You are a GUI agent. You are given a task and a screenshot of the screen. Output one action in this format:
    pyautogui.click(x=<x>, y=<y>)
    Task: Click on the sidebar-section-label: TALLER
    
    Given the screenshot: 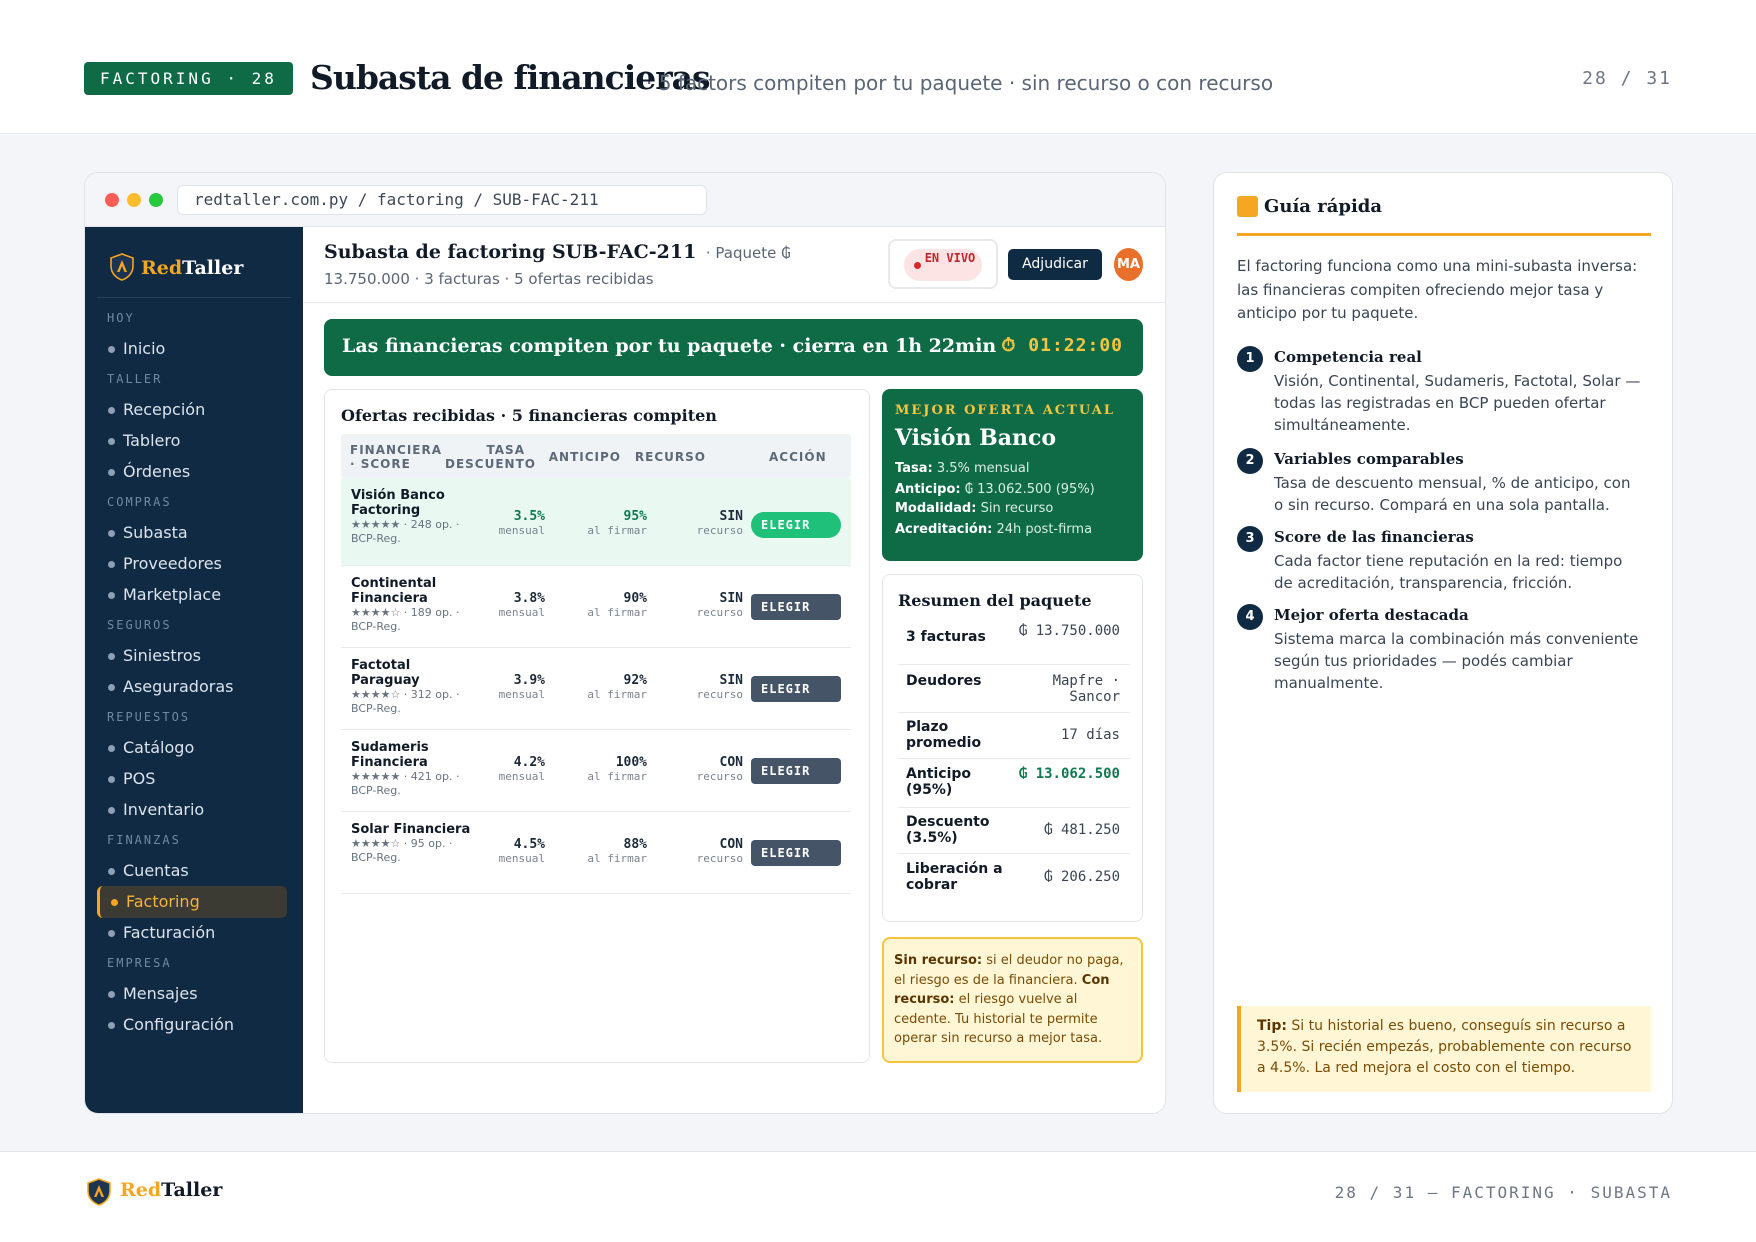 What is the action you would take?
    pyautogui.click(x=135, y=379)
    